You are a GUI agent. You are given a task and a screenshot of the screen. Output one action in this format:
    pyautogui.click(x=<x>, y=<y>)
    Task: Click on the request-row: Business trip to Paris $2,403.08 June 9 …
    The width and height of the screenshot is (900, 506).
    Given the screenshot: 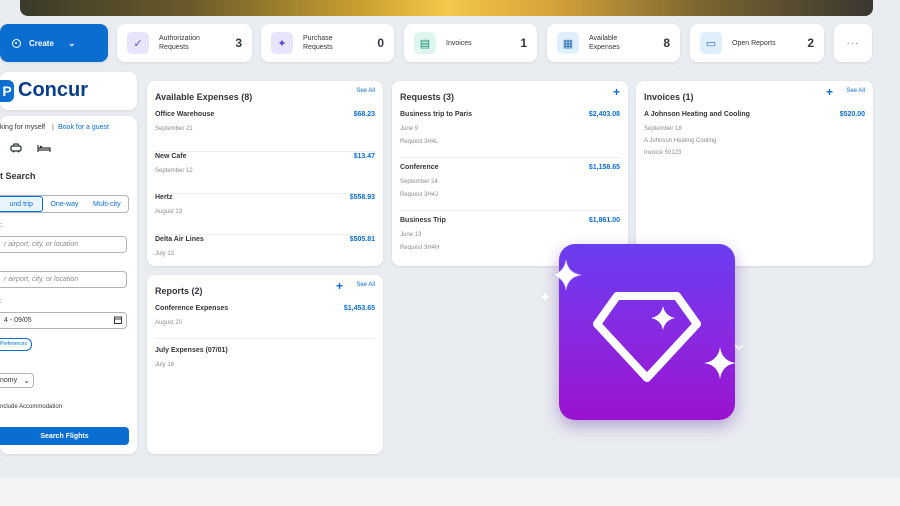 What is the action you would take?
    pyautogui.click(x=510, y=134)
    